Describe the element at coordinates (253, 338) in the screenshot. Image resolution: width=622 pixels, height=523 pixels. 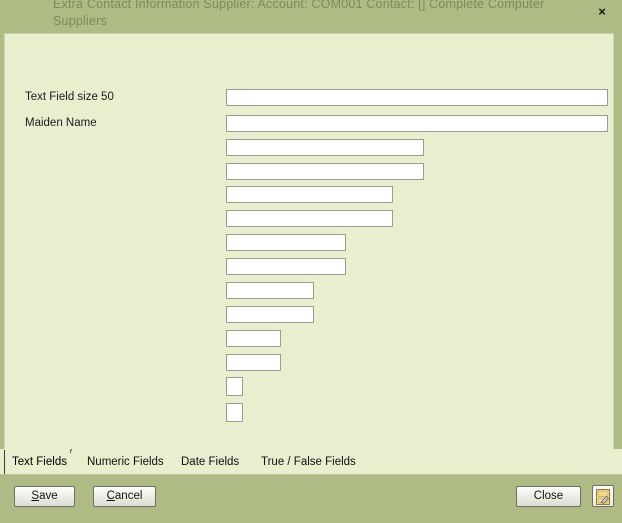
I see `text-field-11-input` at that location.